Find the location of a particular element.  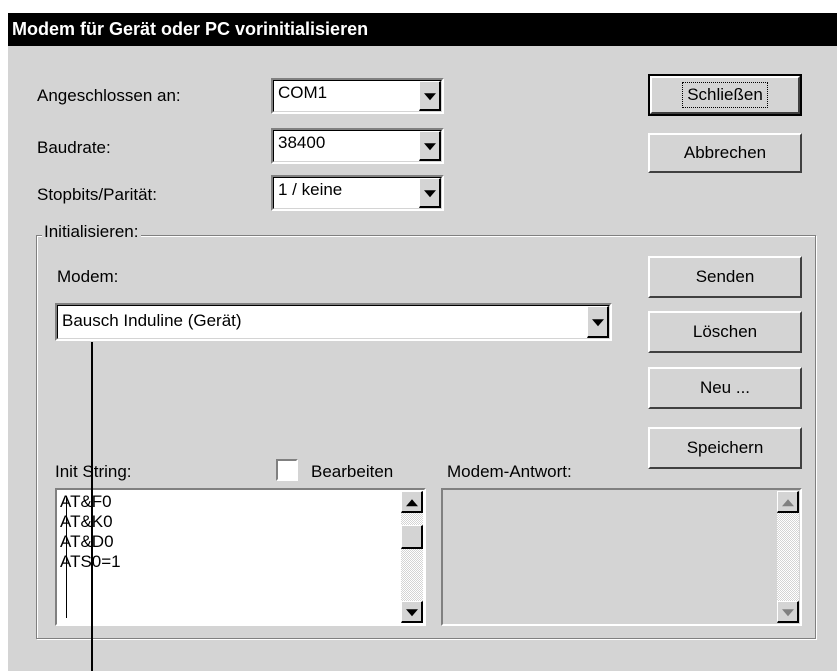

modem-response-listbox is located at coordinates (621, 557).